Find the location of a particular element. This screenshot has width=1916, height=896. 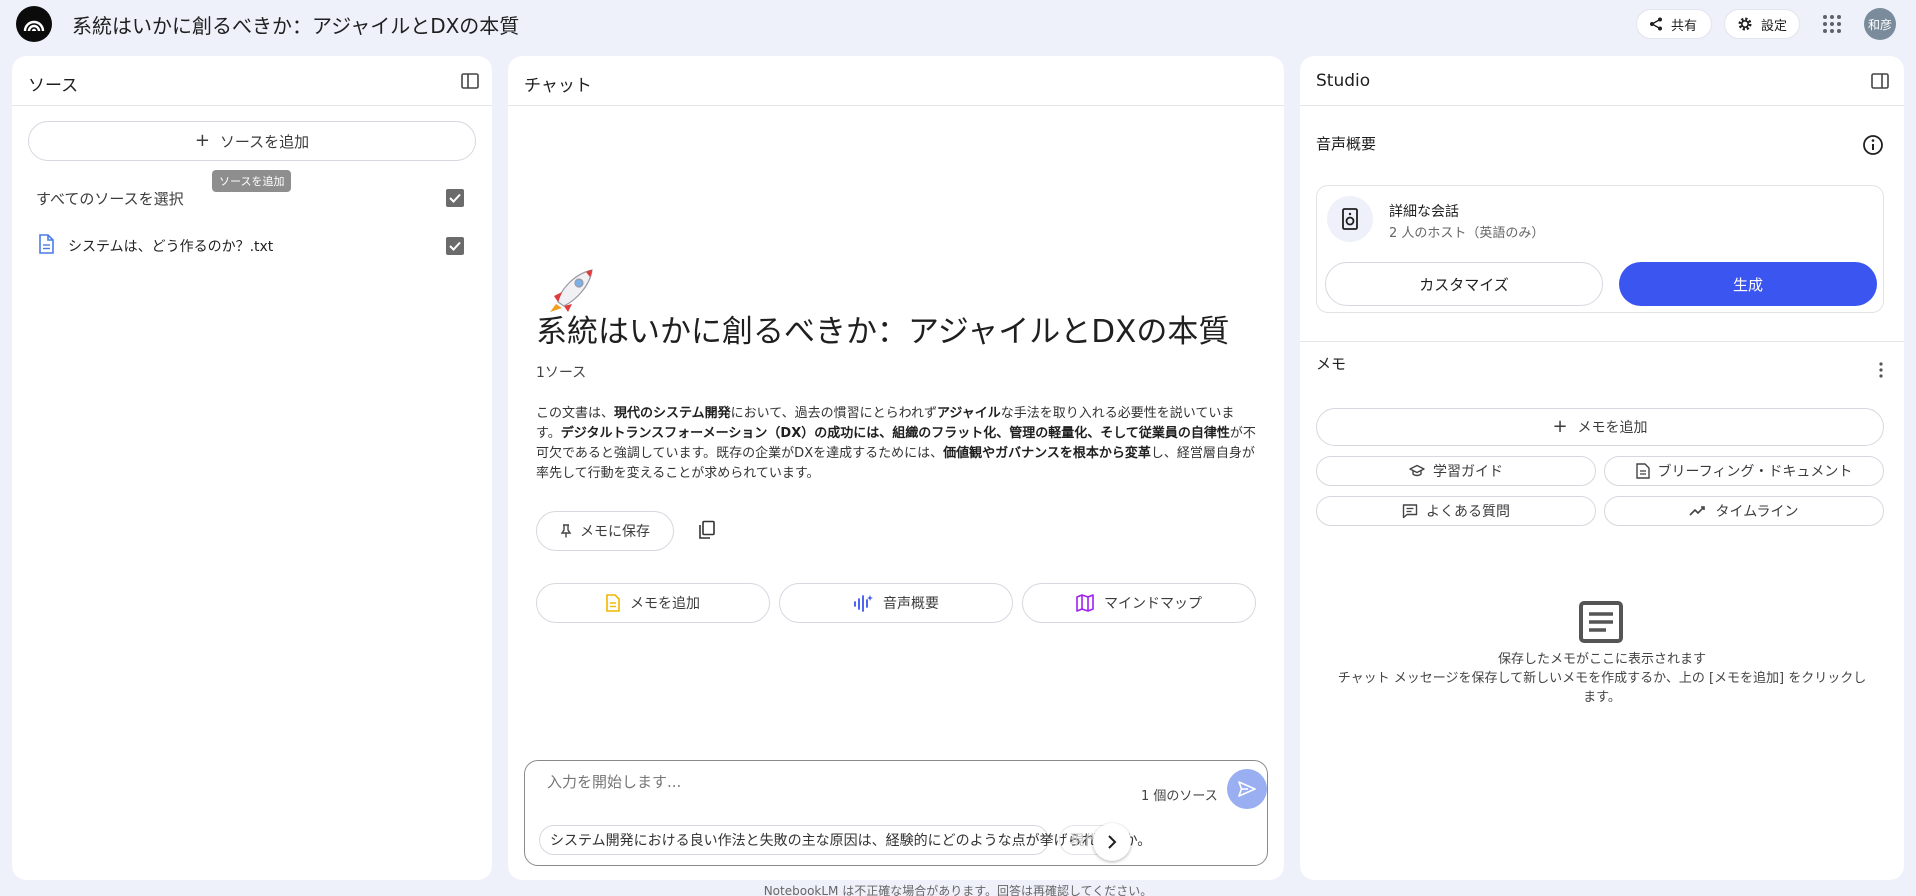

summary-text: この文書は、 is located at coordinates (575, 413).